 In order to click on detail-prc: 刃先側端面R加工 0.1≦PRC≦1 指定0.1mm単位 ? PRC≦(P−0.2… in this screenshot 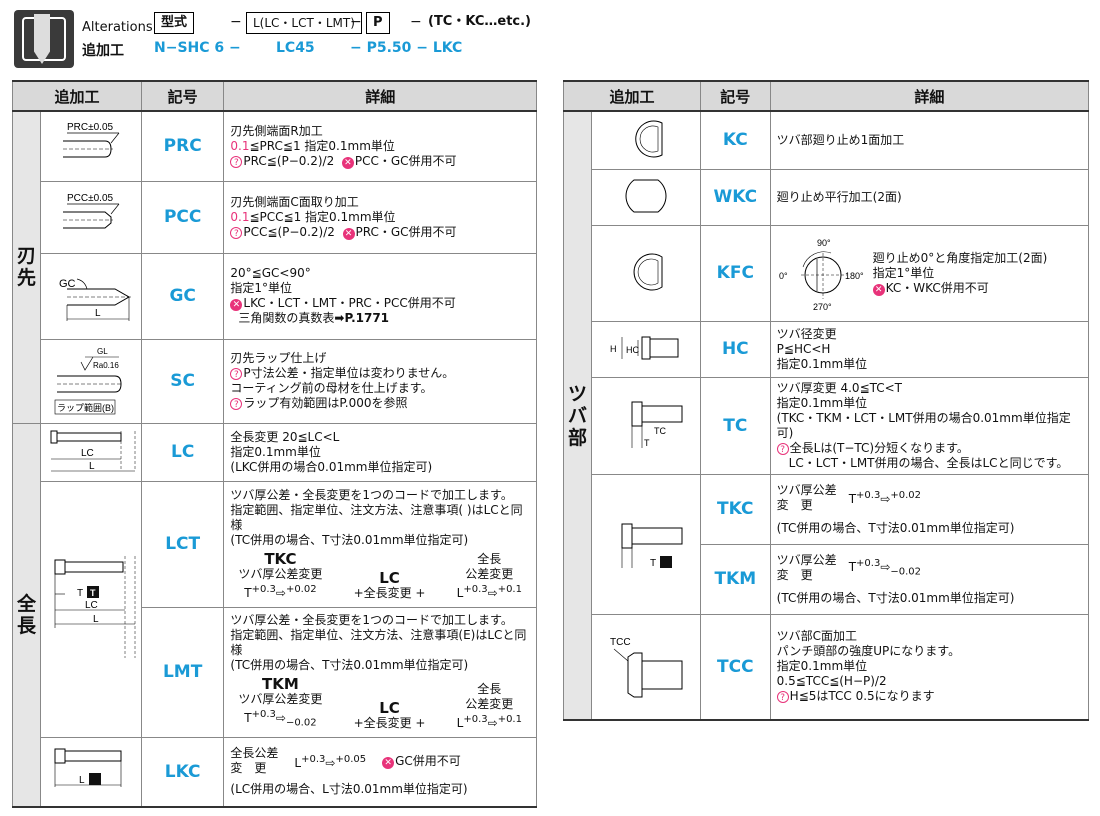, I will do `click(380, 146)`.